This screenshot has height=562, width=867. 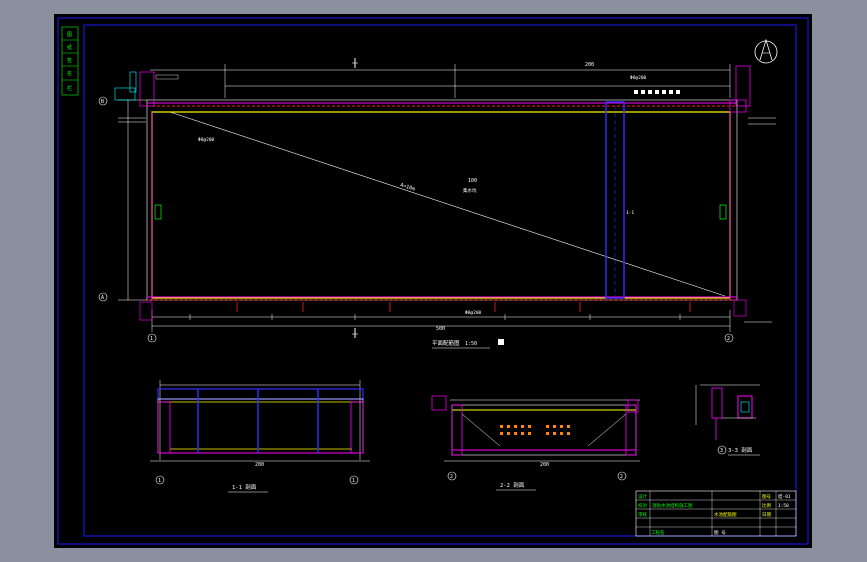 I want to click on section-2-num-right: 2, so click(x=621, y=477).